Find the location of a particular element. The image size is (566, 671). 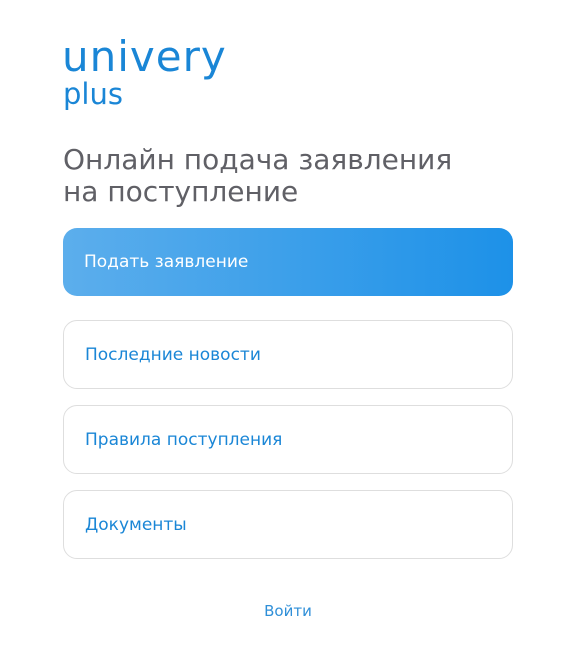

page-title-line-1: Онлайн подача заявления is located at coordinates (258, 159).